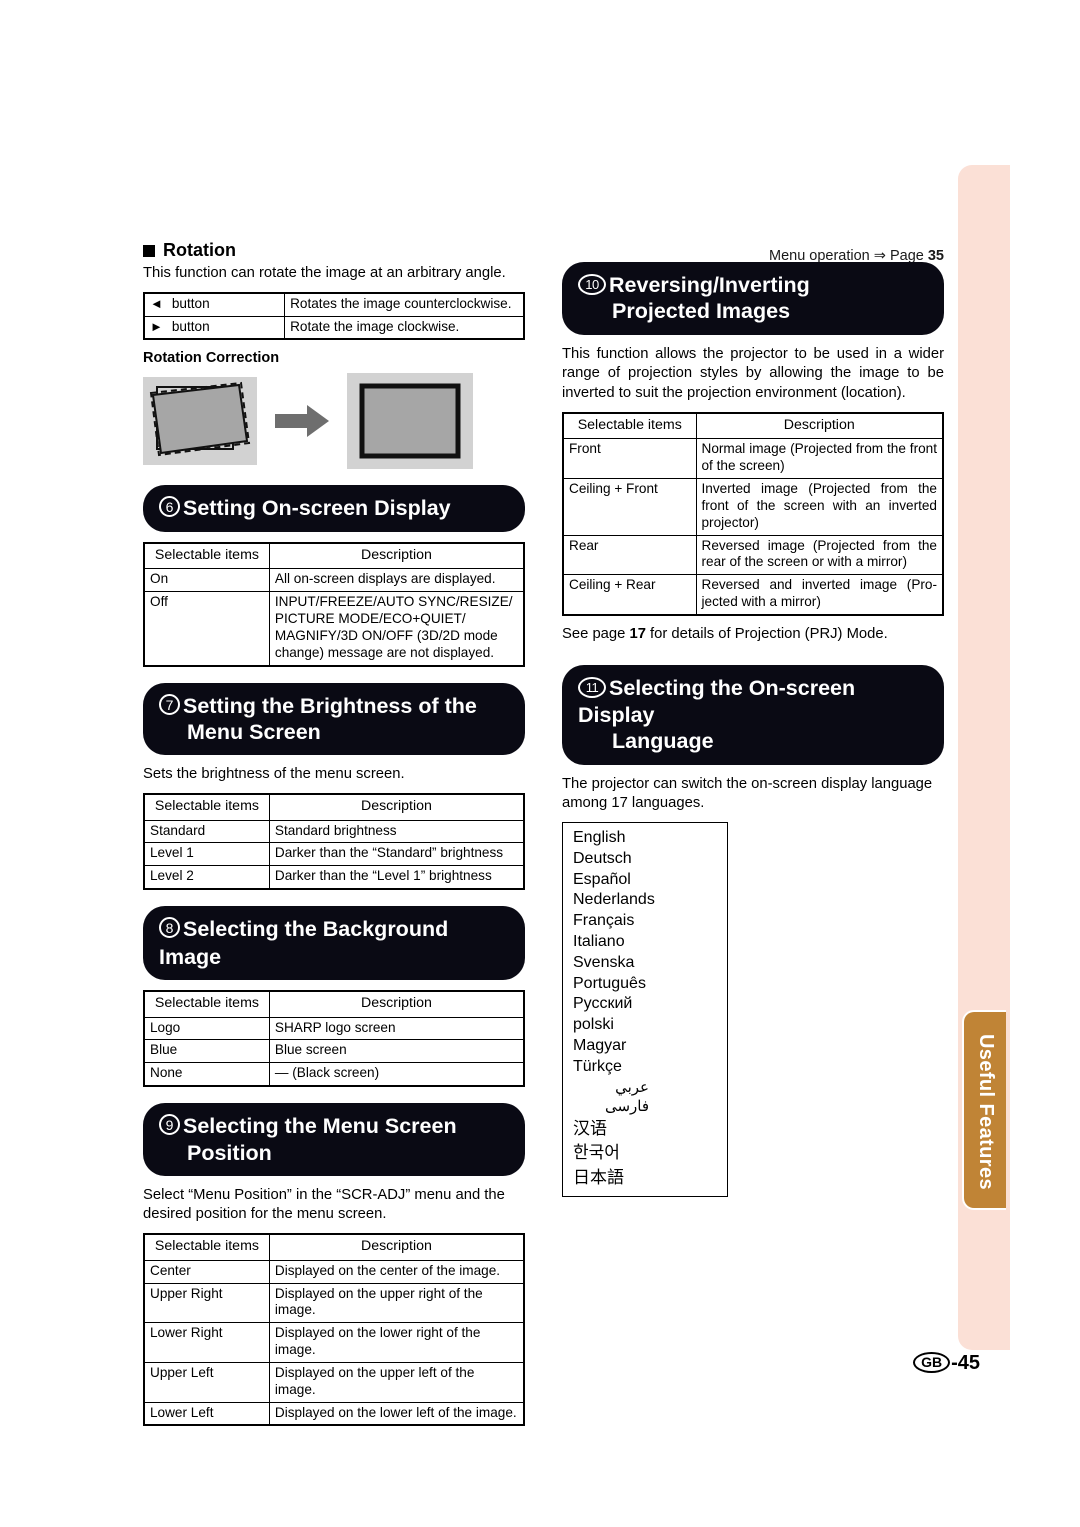 Image resolution: width=1080 pixels, height=1527 pixels. What do you see at coordinates (596, 1153) in the screenshot?
I see `language-item-korean: 한국어` at bounding box center [596, 1153].